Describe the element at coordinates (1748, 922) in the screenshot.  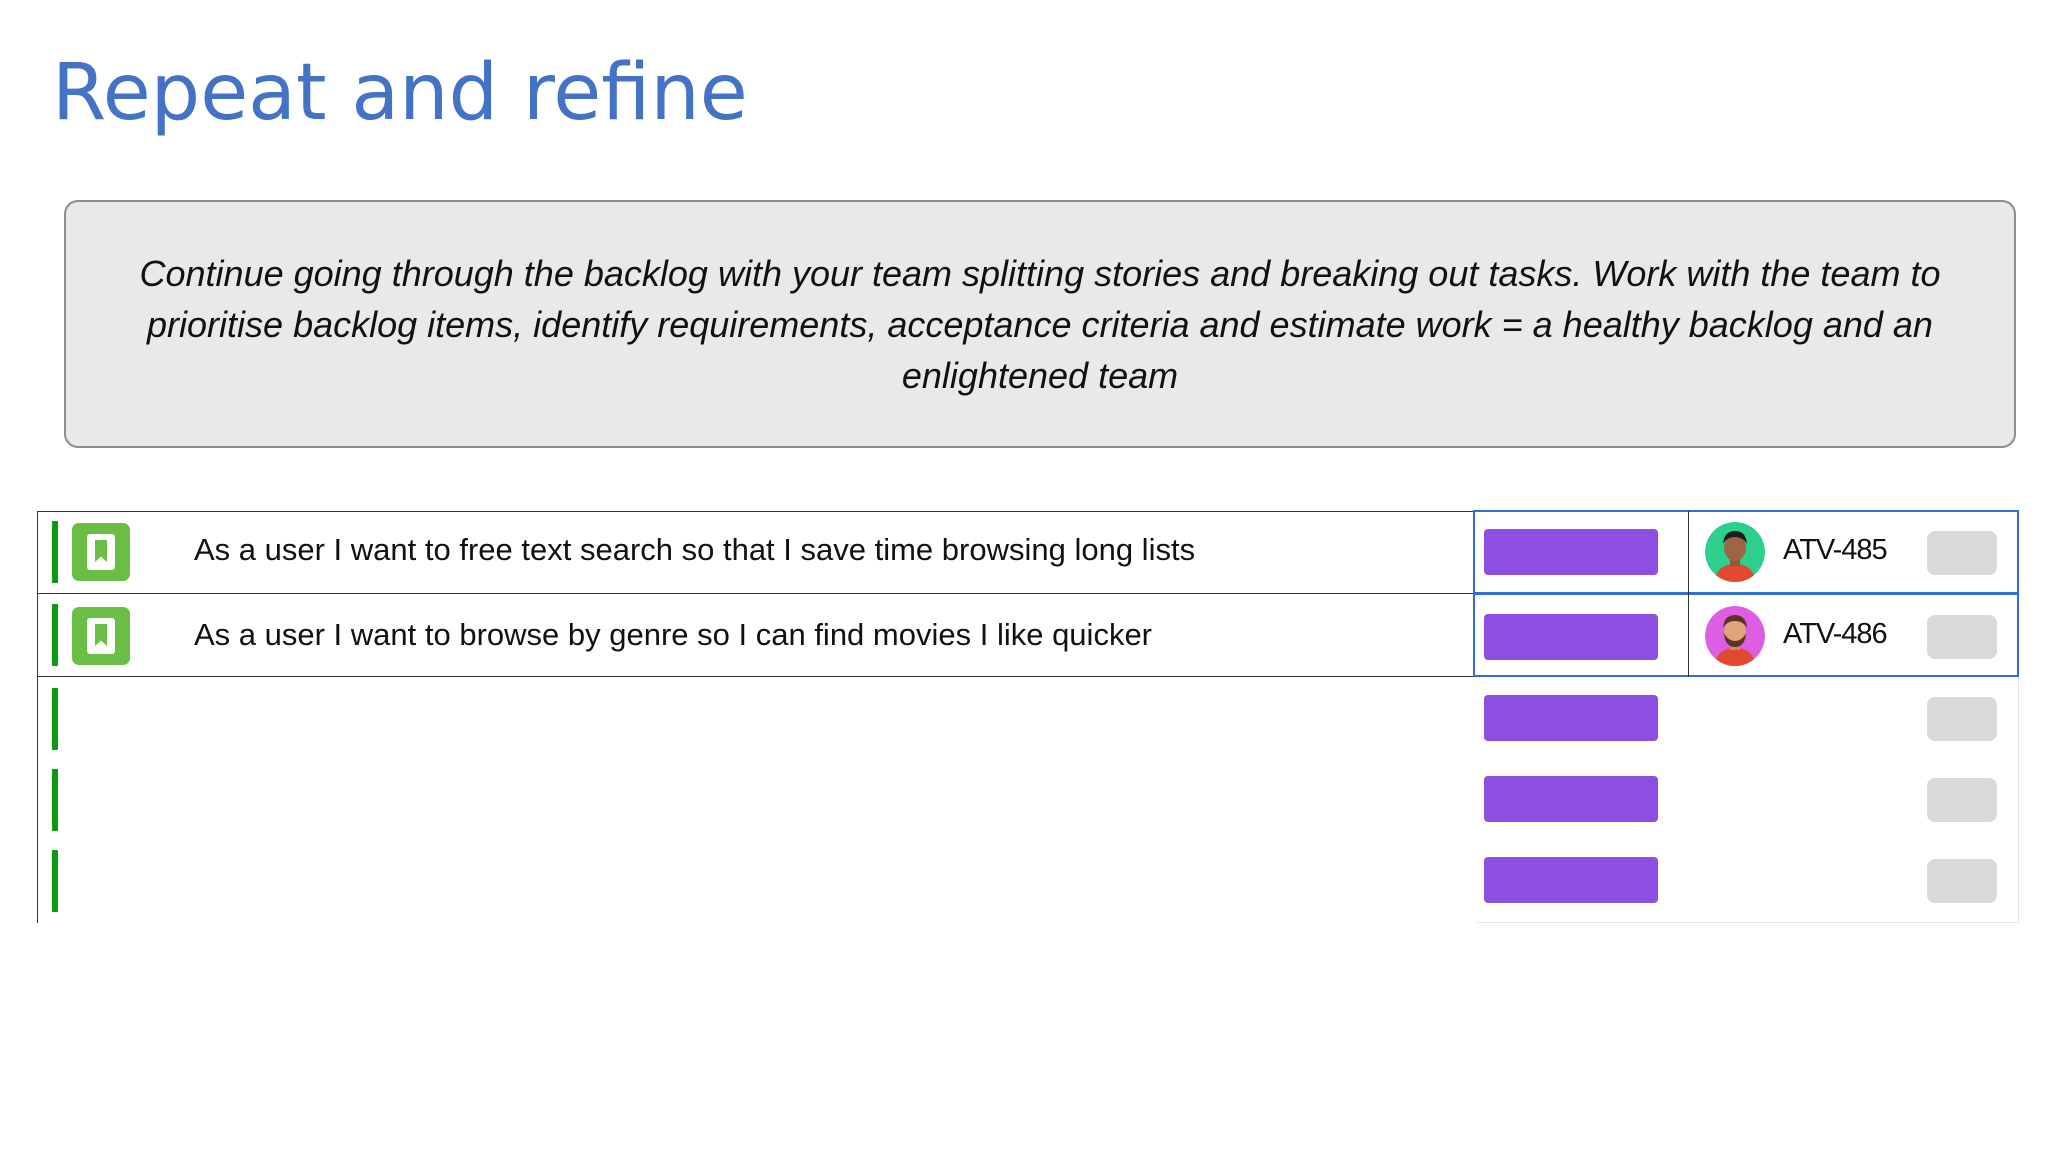
I see `table-bottom-edge` at that location.